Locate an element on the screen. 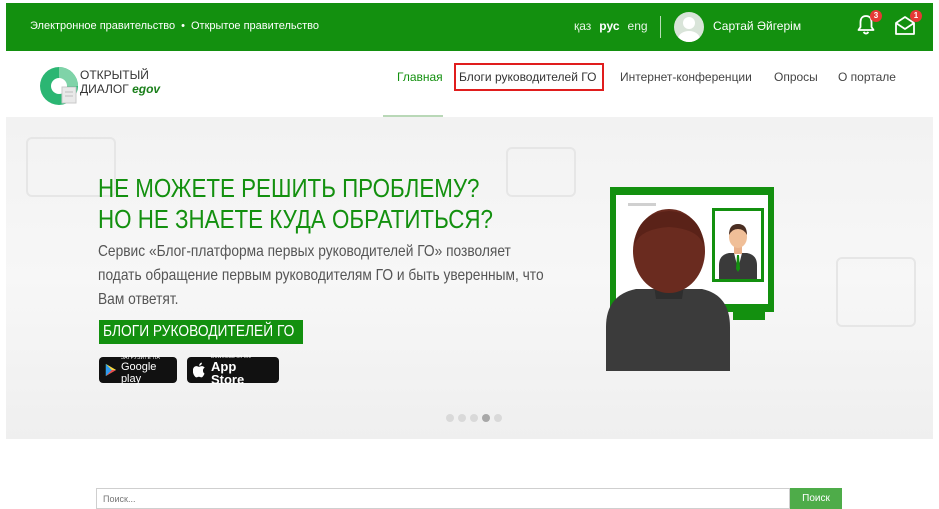  hero-headline-1: НЕ МОЖЕТЕ РЕШИТЬ ПРОБЛЕМУ? is located at coordinates (289, 188).